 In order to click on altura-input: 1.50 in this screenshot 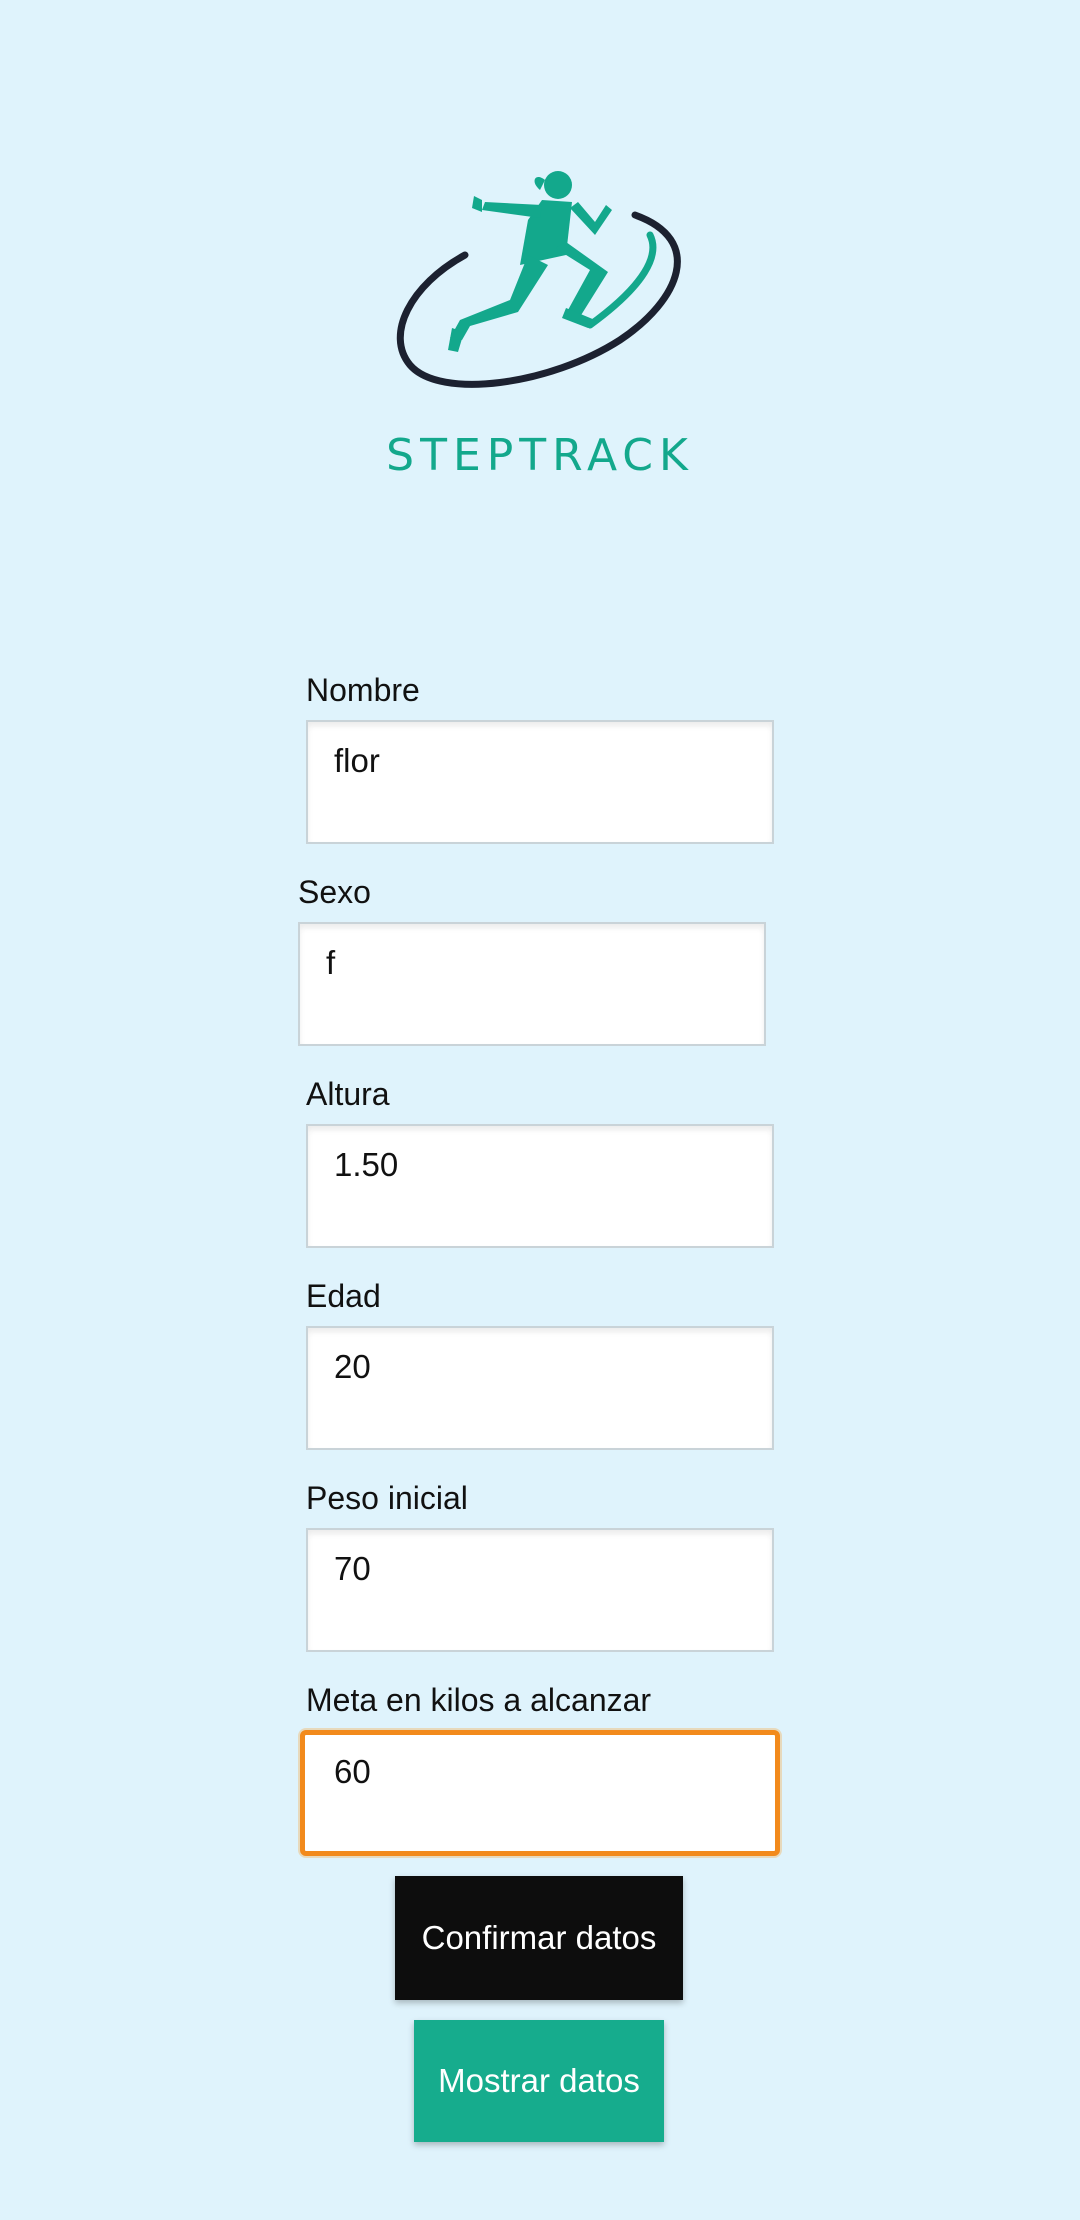, I will do `click(540, 1186)`.